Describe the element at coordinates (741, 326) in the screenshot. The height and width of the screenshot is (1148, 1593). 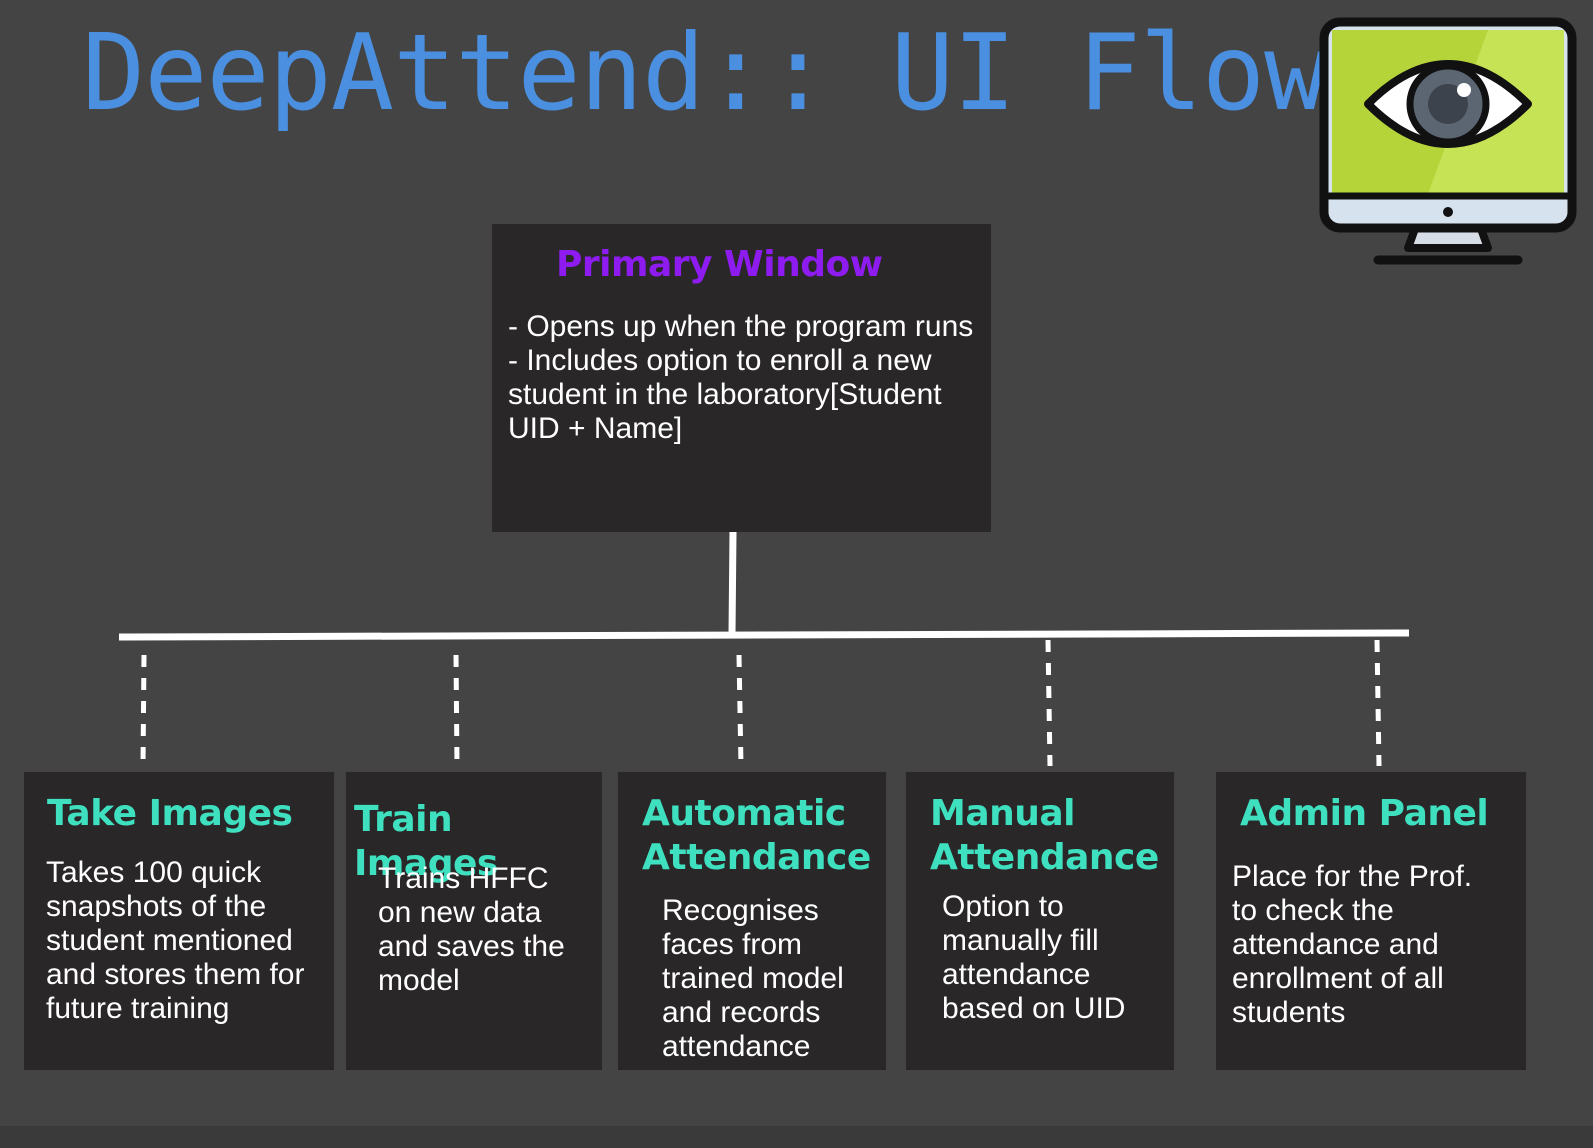
I see `primary-window-line: - Opens up when the program runs` at that location.